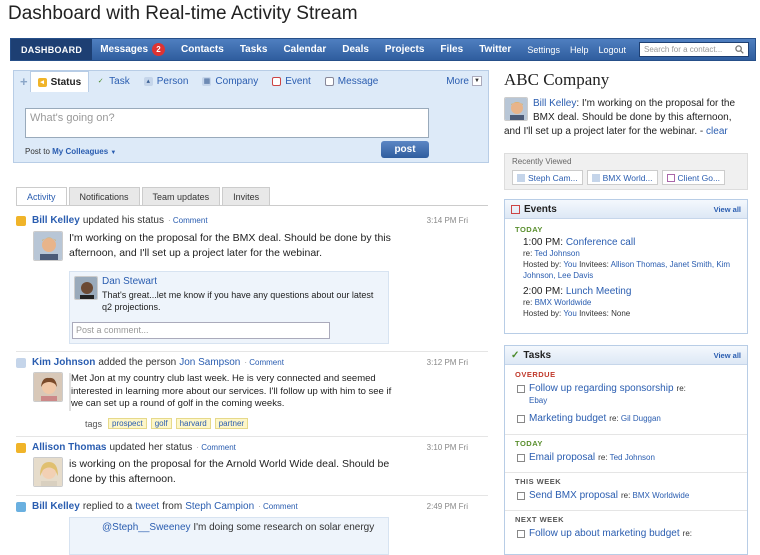 Image resolution: width=760 pixels, height=555 pixels. Describe the element at coordinates (41, 196) in the screenshot. I see `tab-activity: Activity` at that location.